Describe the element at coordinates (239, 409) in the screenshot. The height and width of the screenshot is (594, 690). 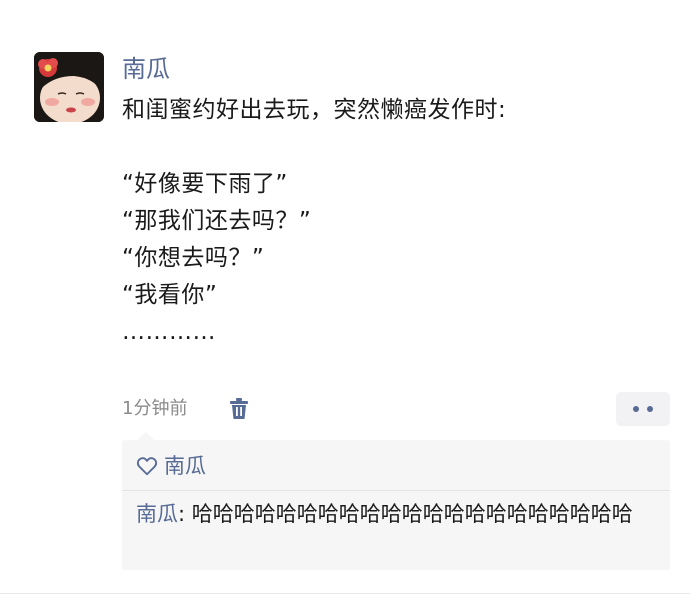
I see `trash-icon` at that location.